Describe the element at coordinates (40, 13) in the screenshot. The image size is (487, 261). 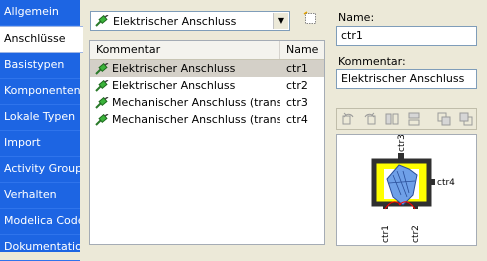
I see `sidebar-item-allgemein: Allgemein` at that location.